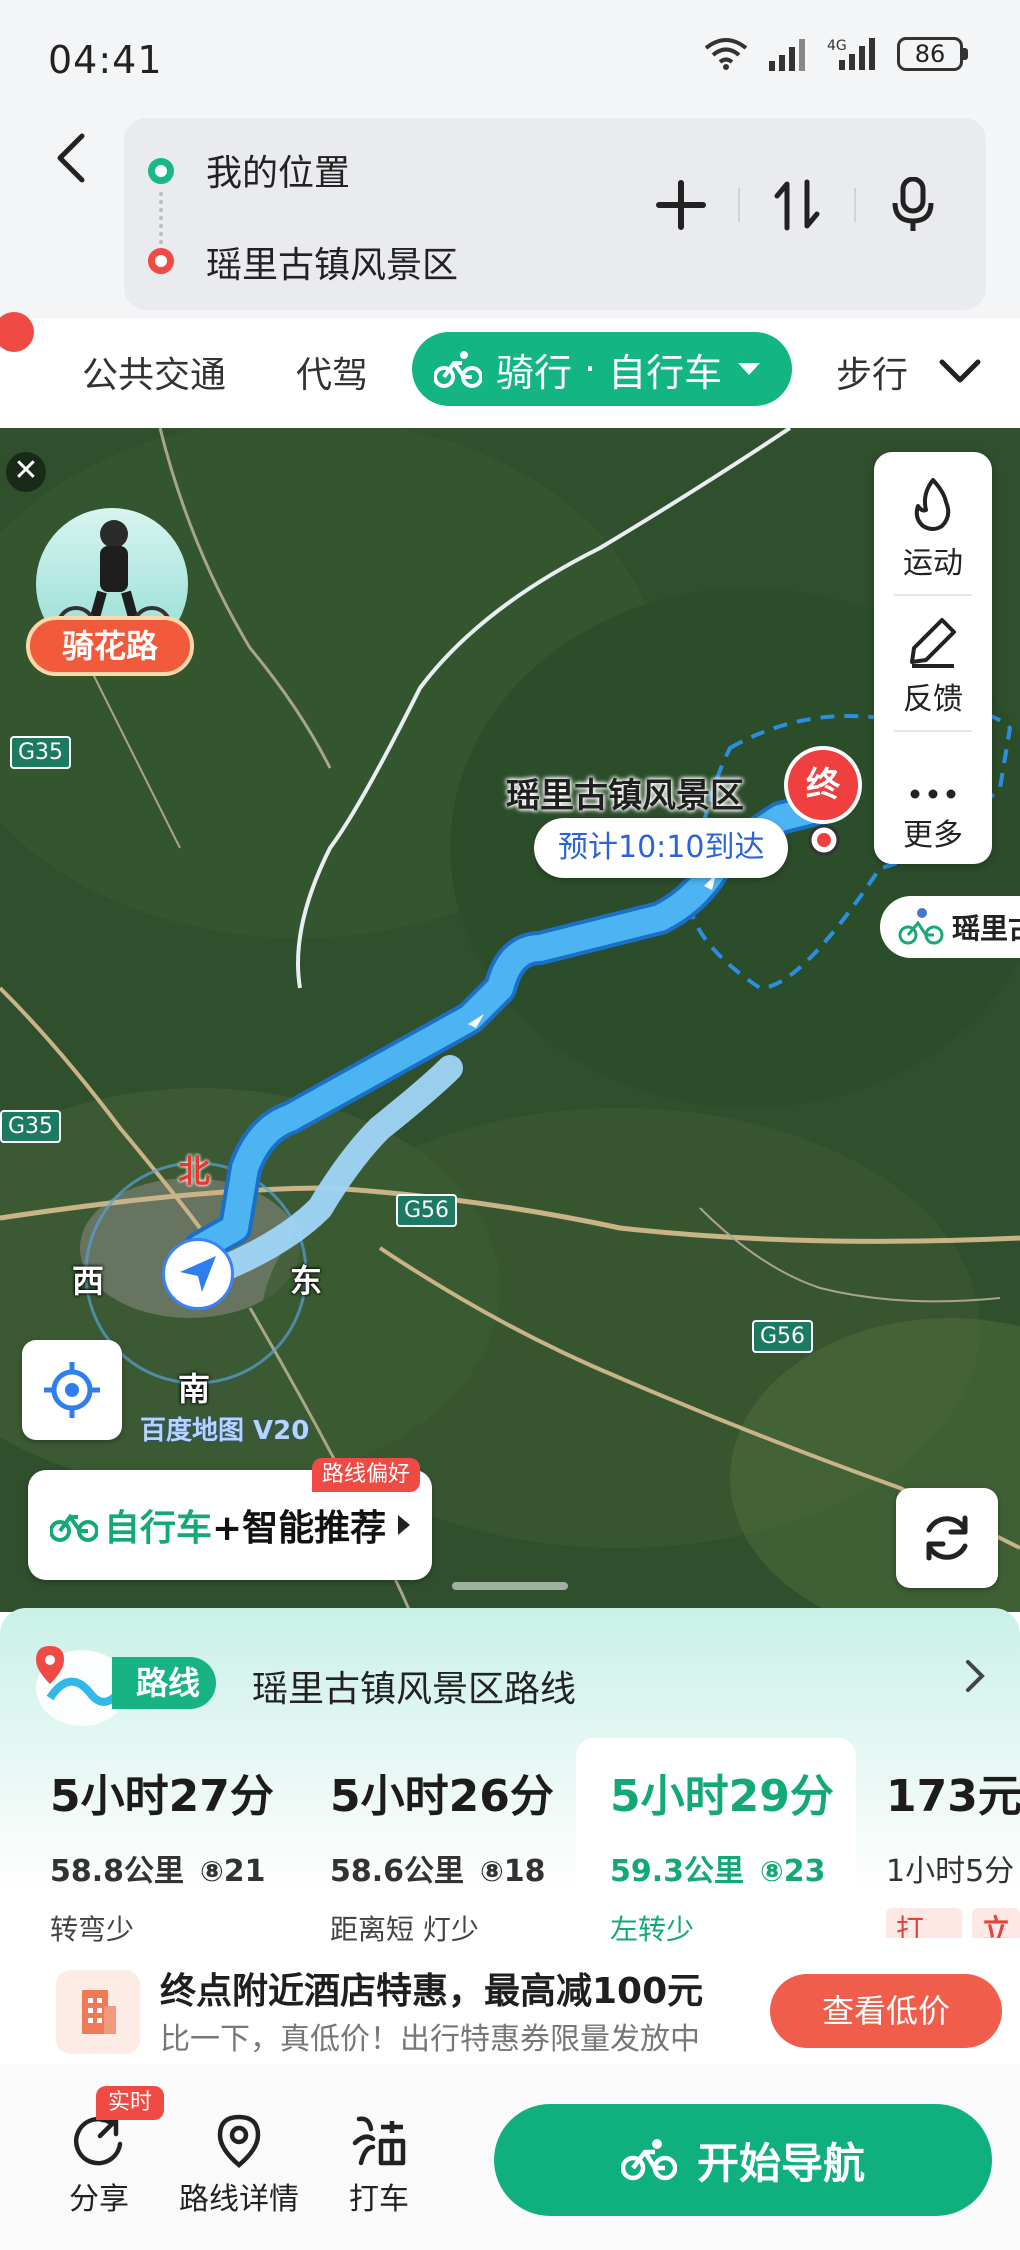 The height and width of the screenshot is (2250, 1020). I want to click on feedback-button: 反馈, so click(933, 663).